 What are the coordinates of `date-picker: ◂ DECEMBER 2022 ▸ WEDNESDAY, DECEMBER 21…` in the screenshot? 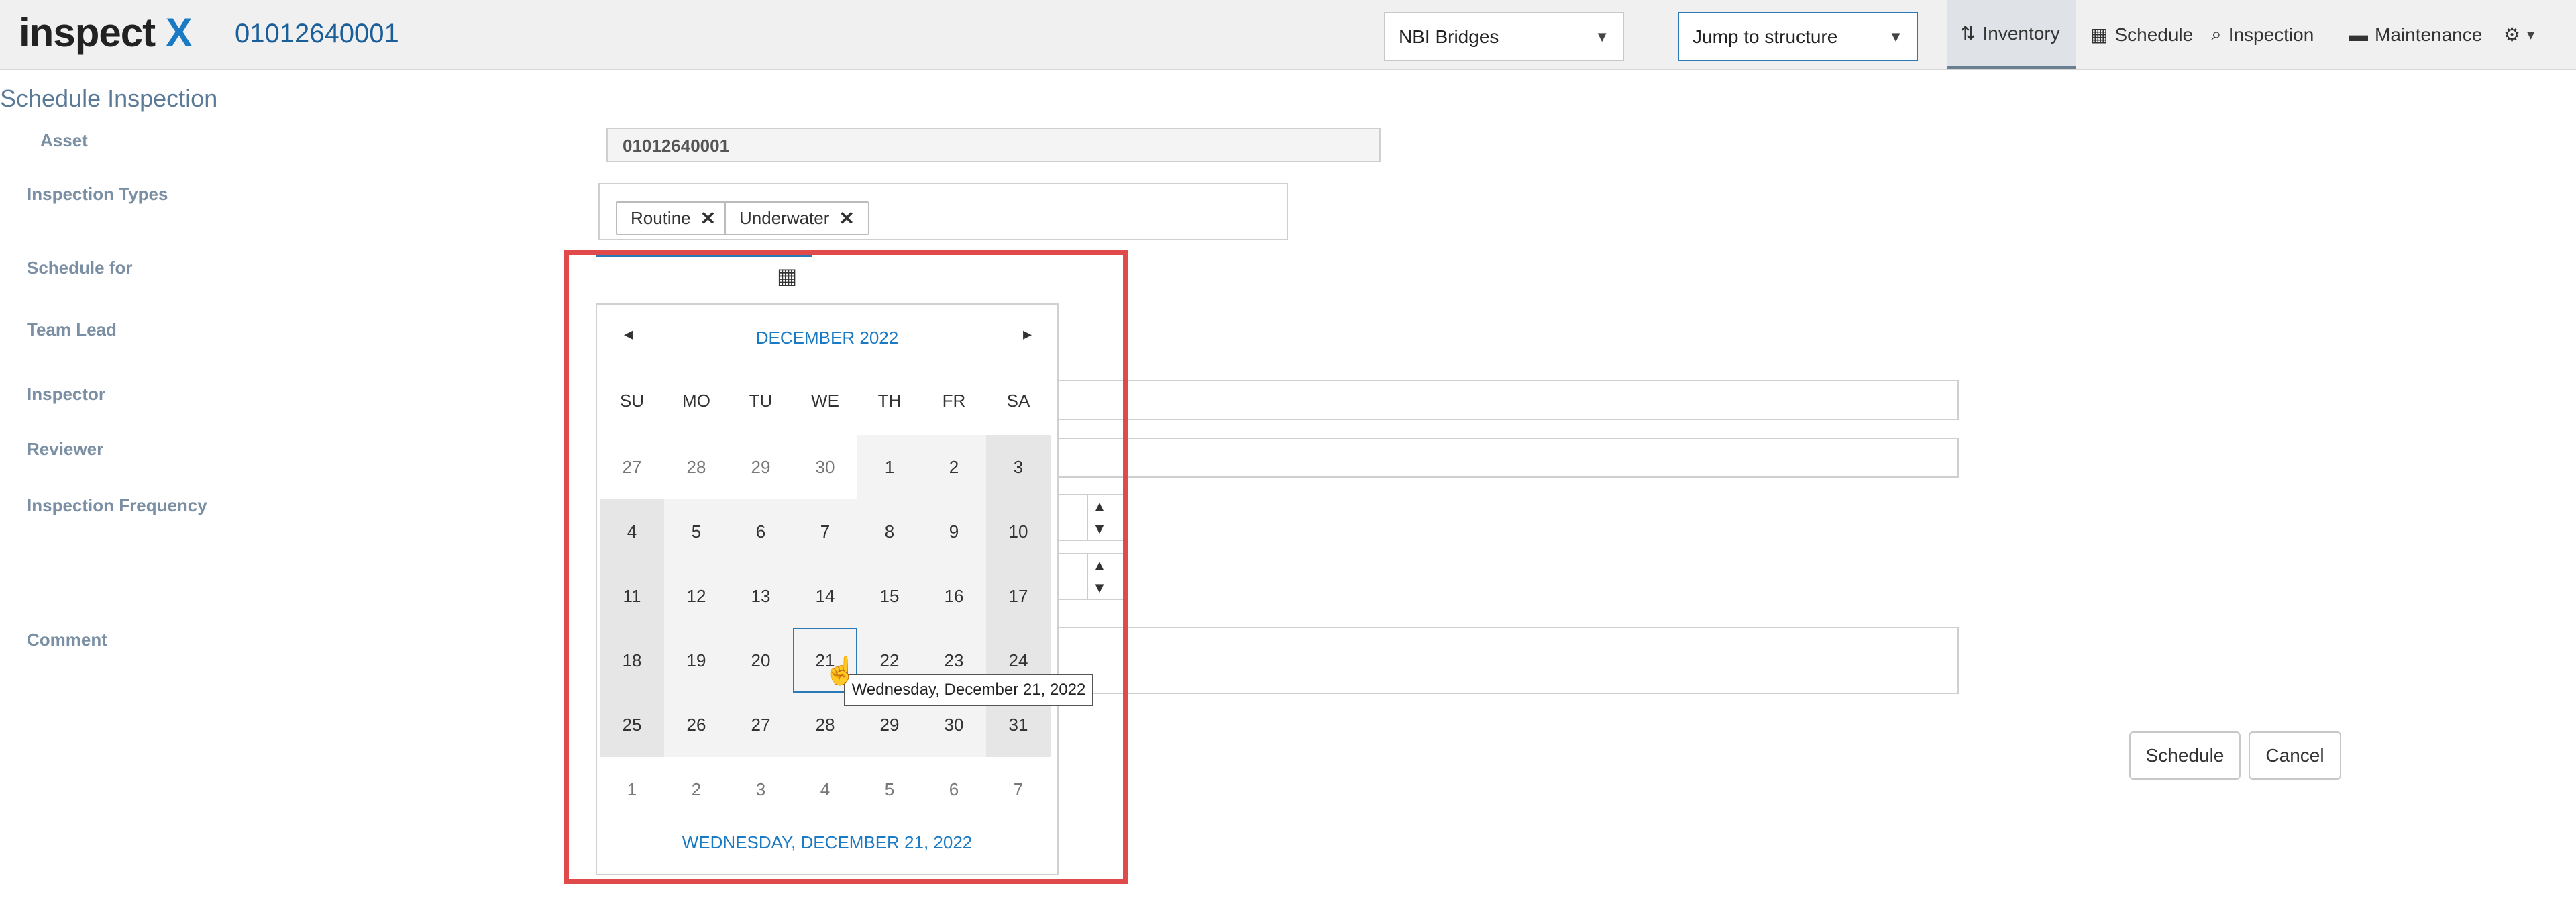 It's located at (827, 589).